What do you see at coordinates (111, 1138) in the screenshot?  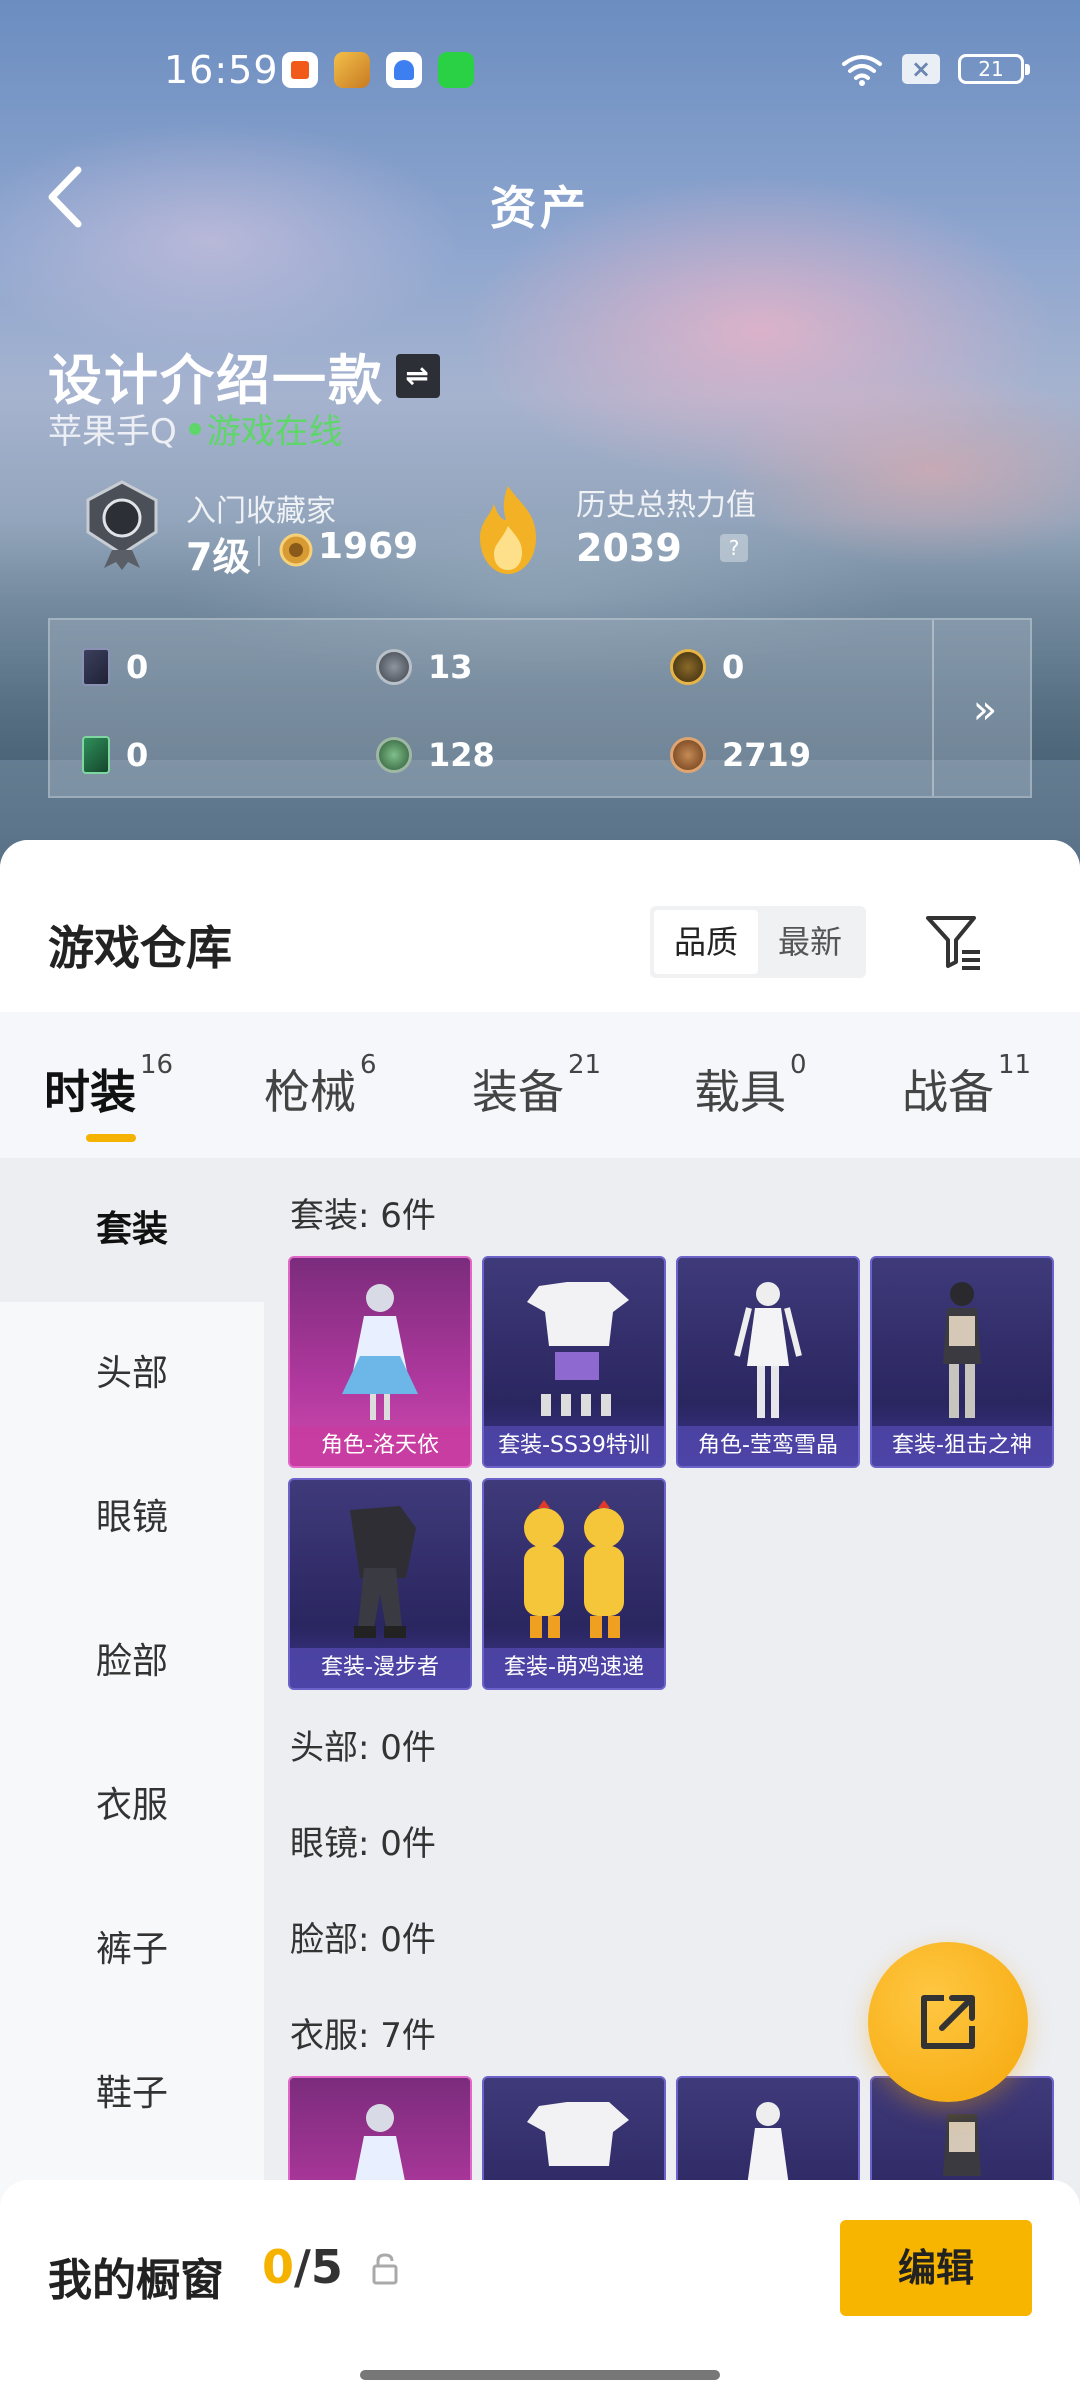 I see `active-tab-indicator` at bounding box center [111, 1138].